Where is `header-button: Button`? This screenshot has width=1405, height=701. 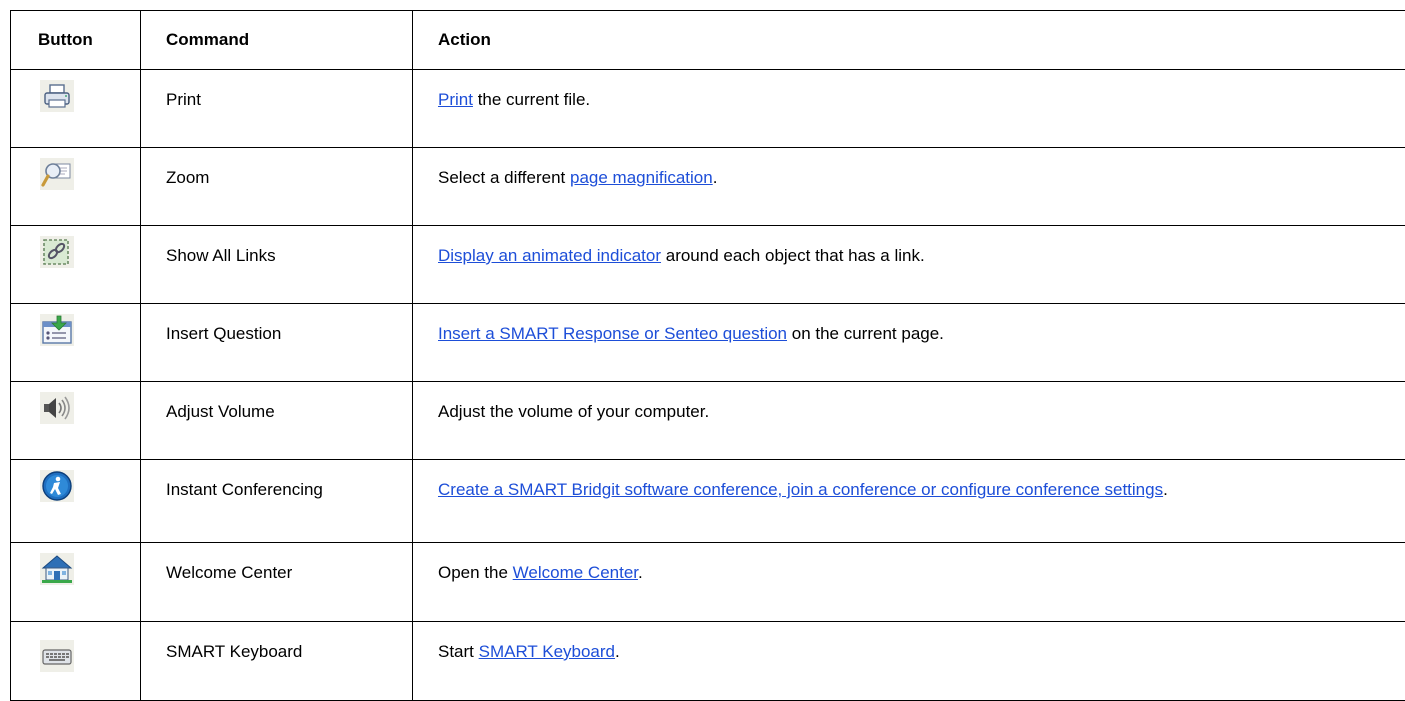
header-button: Button is located at coordinates (76, 40).